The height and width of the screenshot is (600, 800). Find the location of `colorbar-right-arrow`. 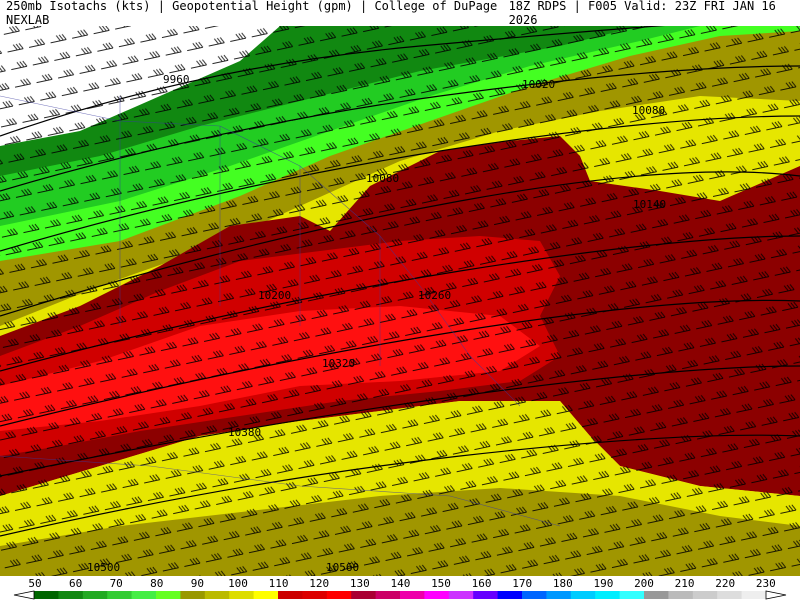

colorbar-right-arrow is located at coordinates (776, 595).